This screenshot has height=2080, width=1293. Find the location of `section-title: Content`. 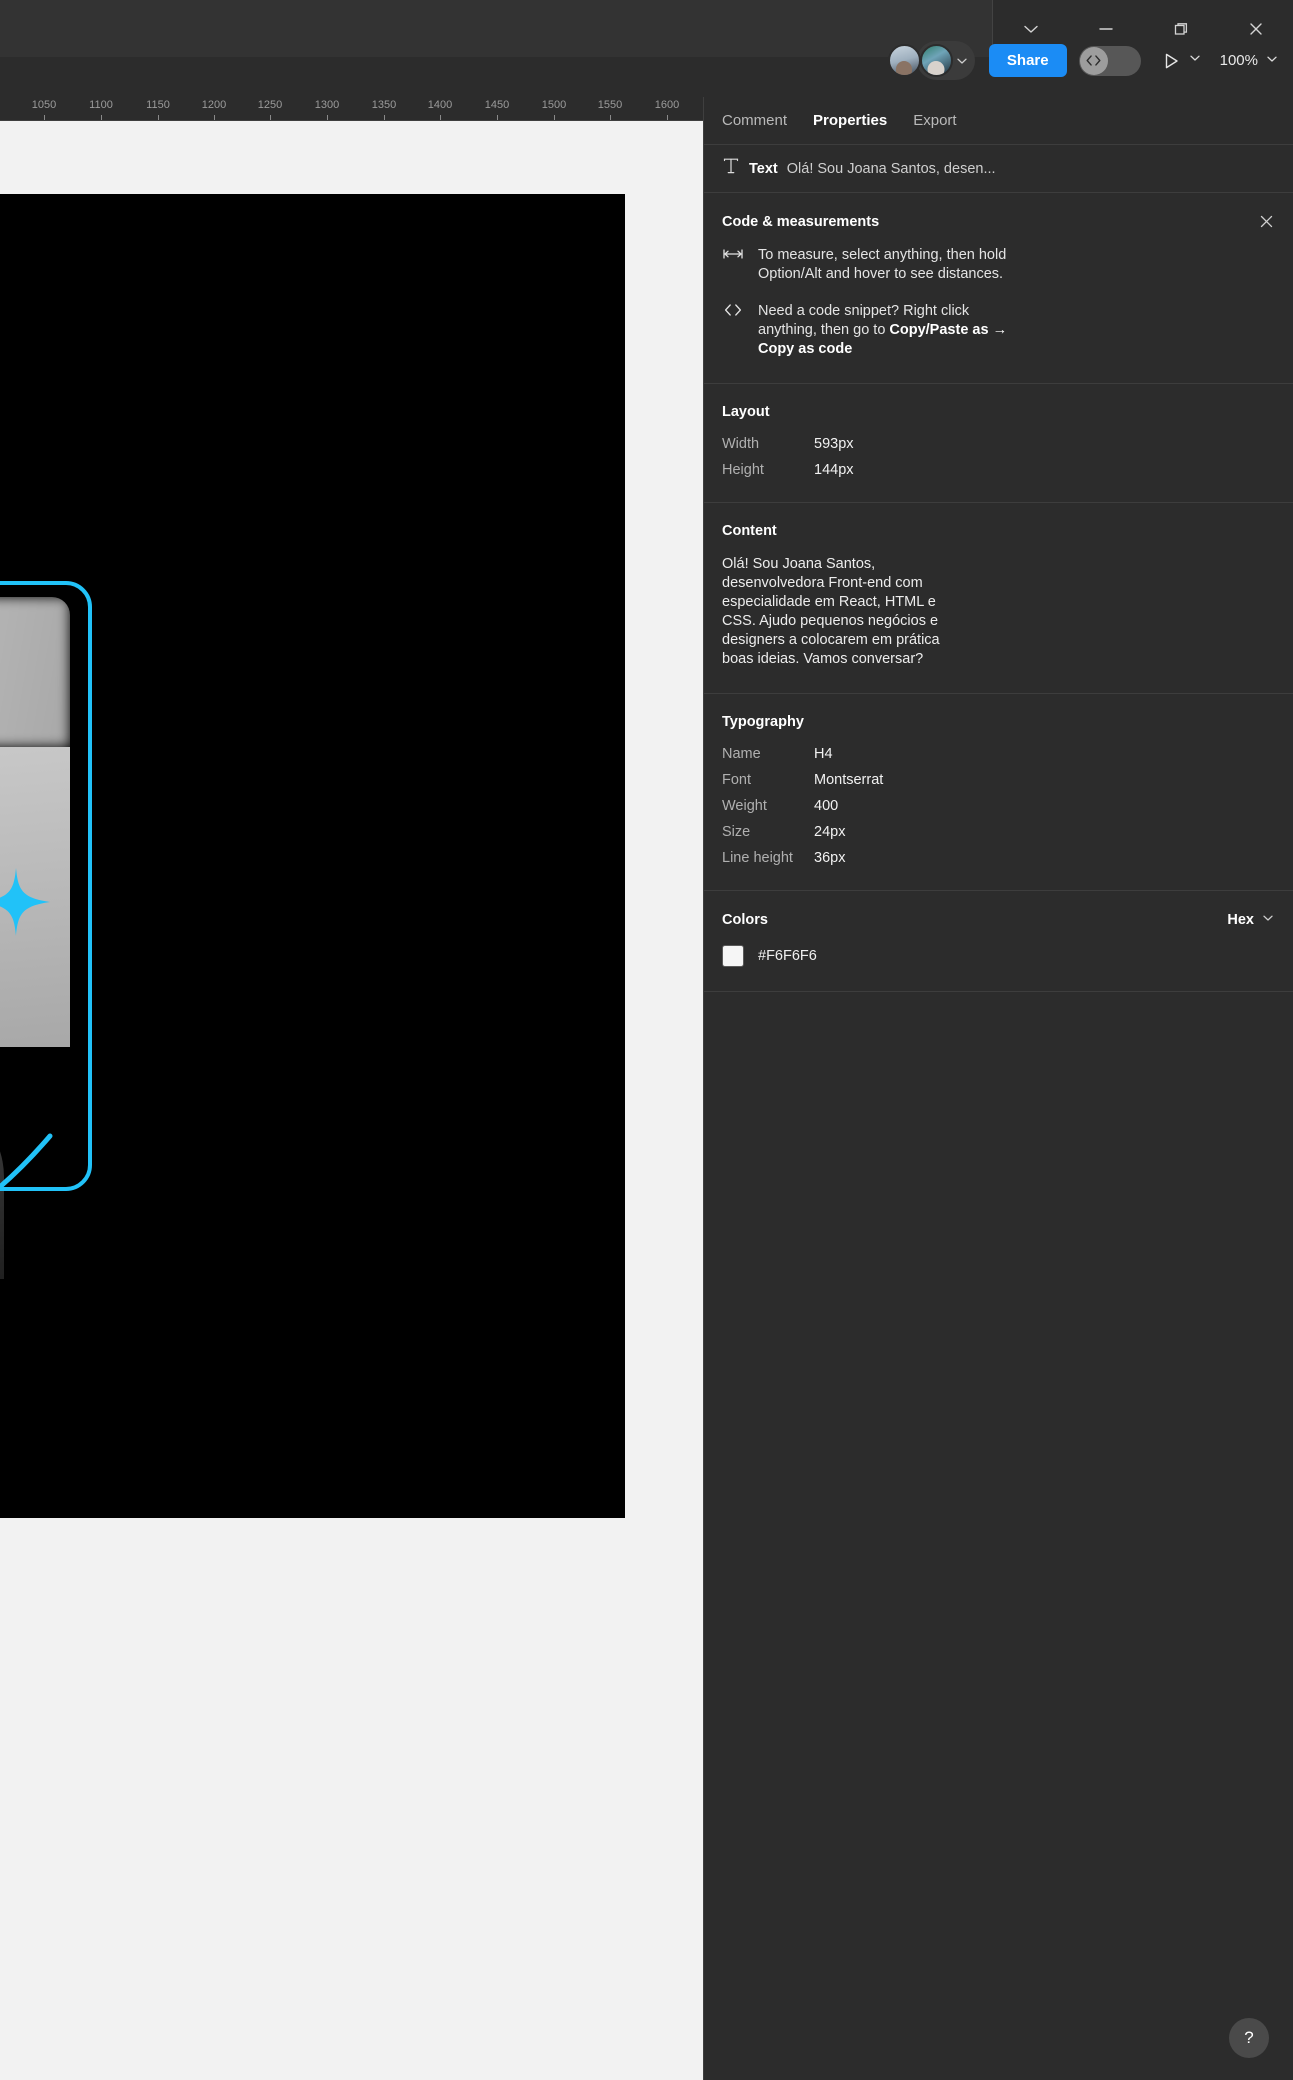

section-title: Content is located at coordinates (749, 531).